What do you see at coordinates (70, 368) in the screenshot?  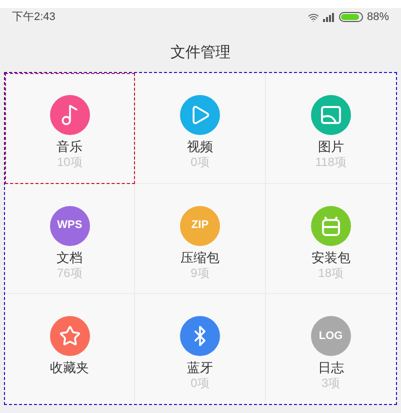 I see `category-name: 收藏夹` at bounding box center [70, 368].